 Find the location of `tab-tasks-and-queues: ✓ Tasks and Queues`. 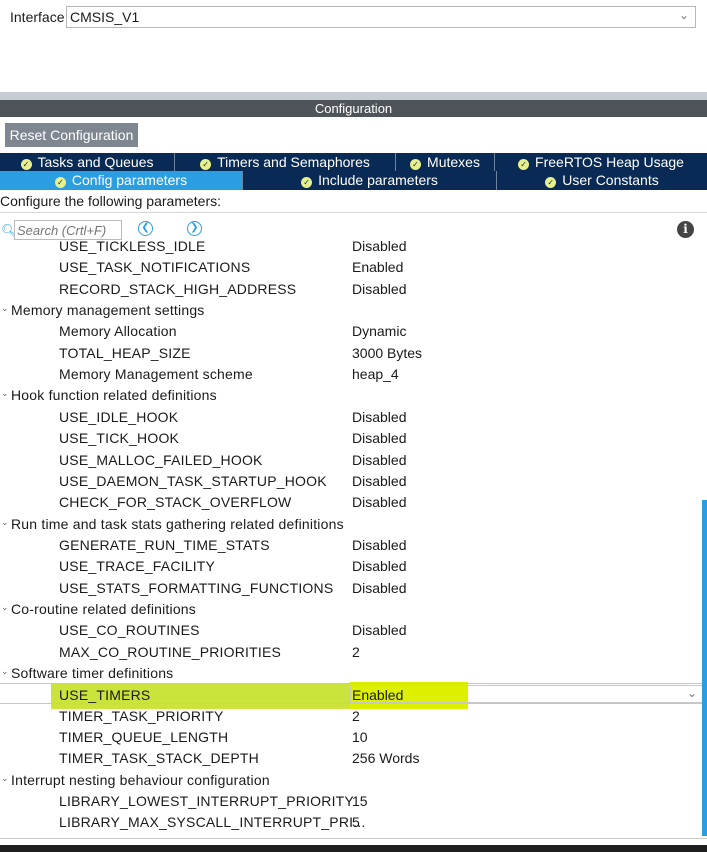

tab-tasks-and-queues: ✓ Tasks and Queues is located at coordinates (87, 162).